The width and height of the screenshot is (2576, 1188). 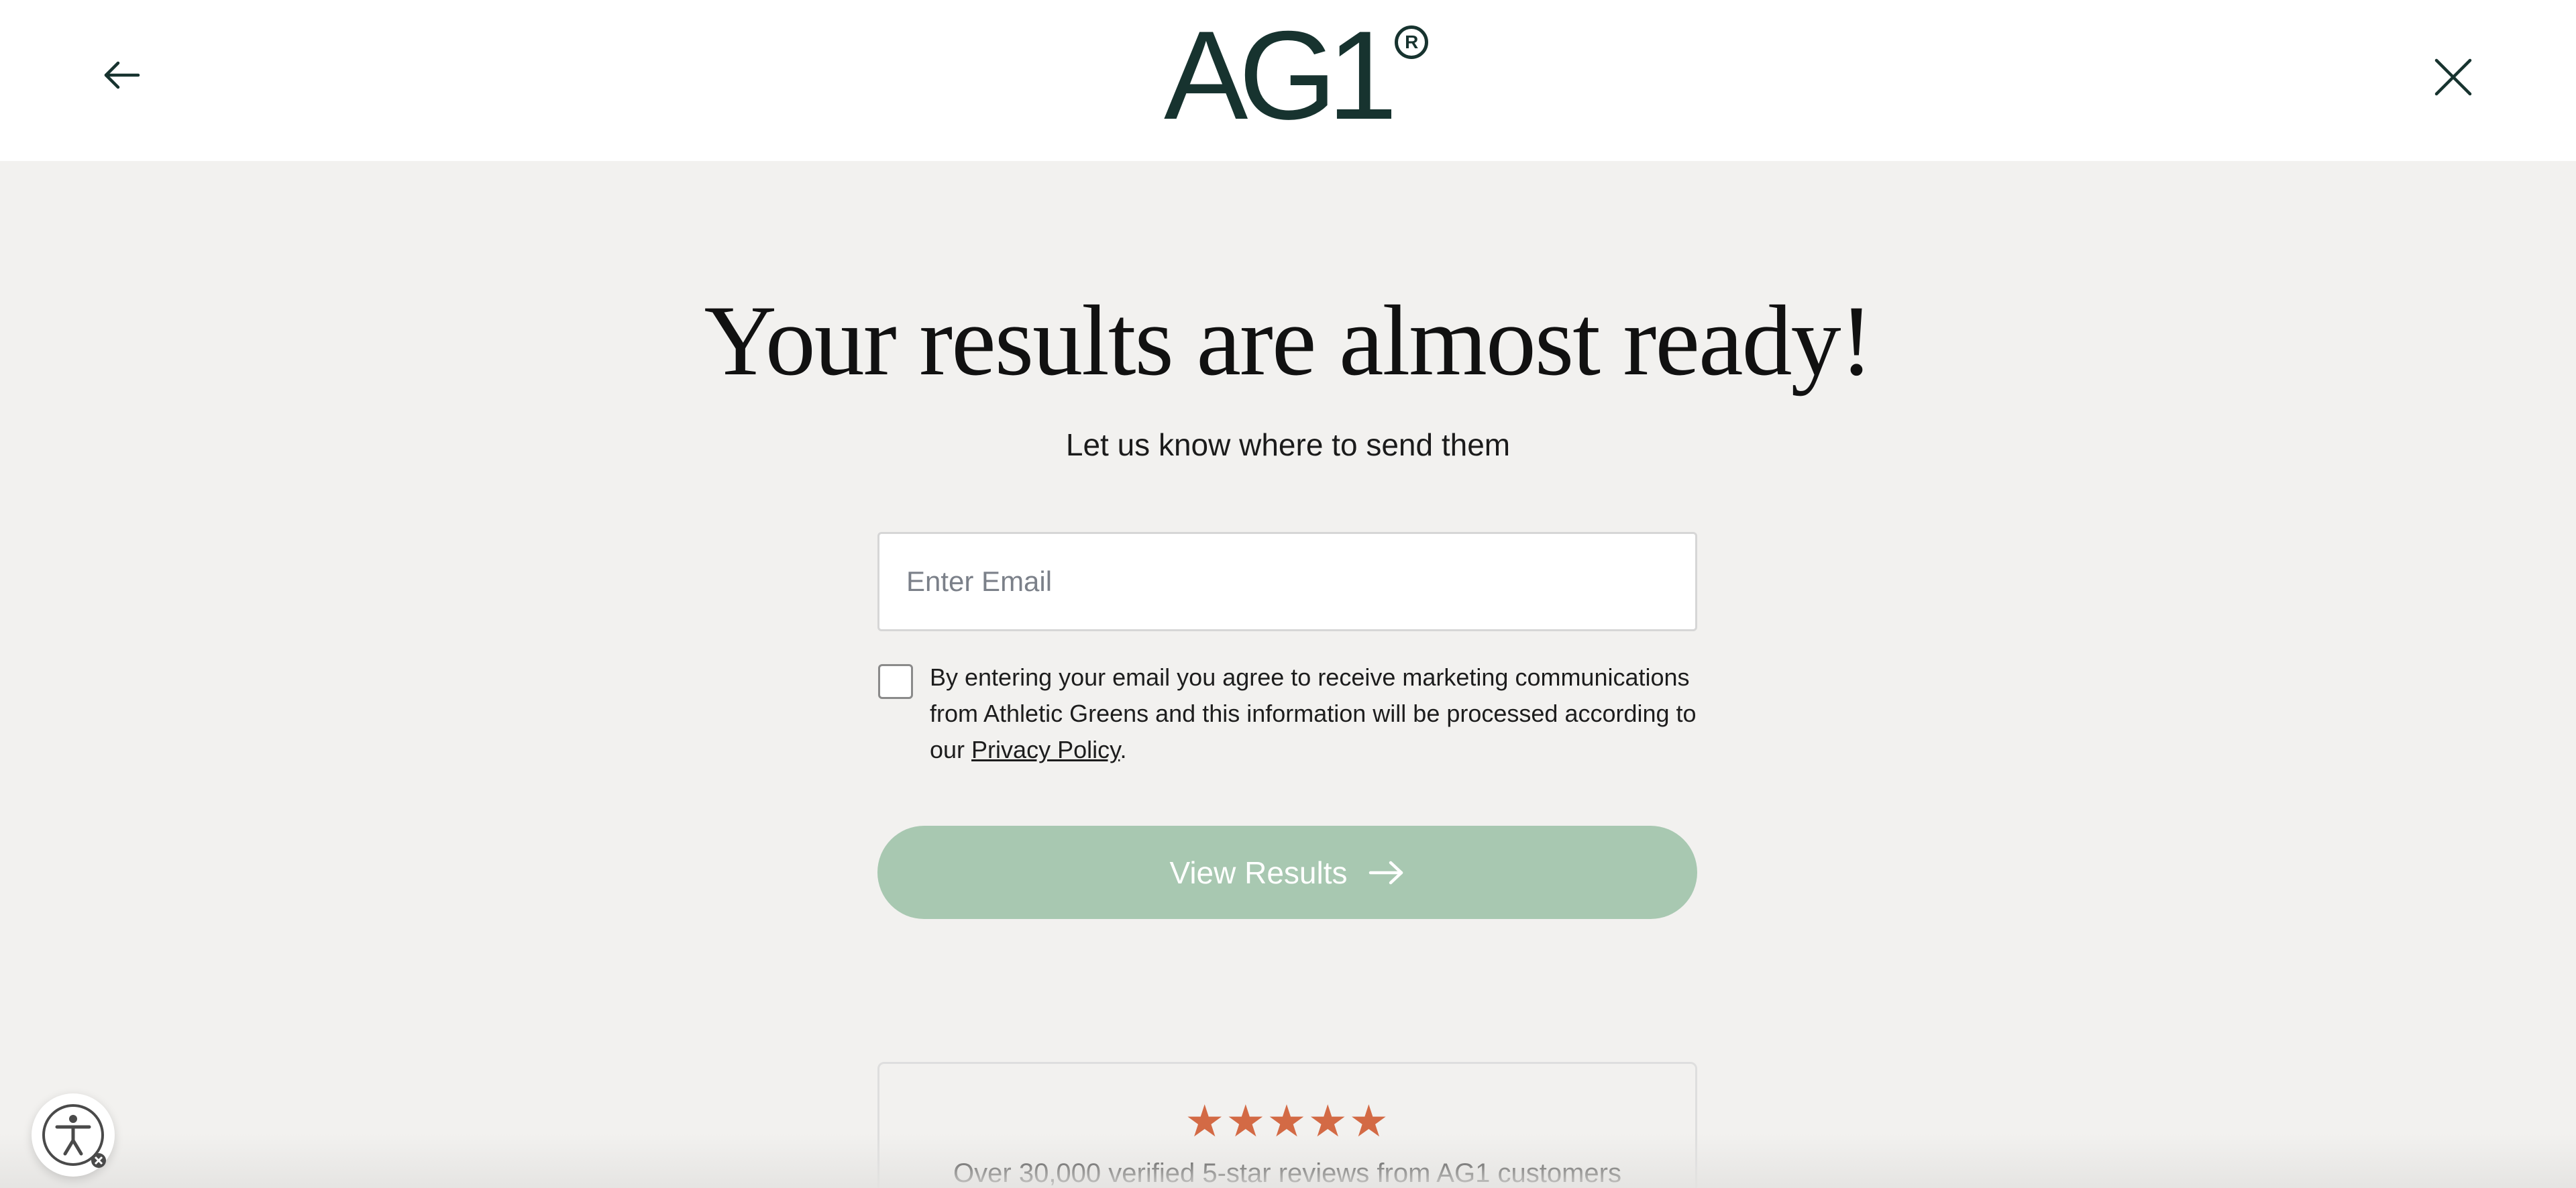 I want to click on email-input, so click(x=1287, y=581).